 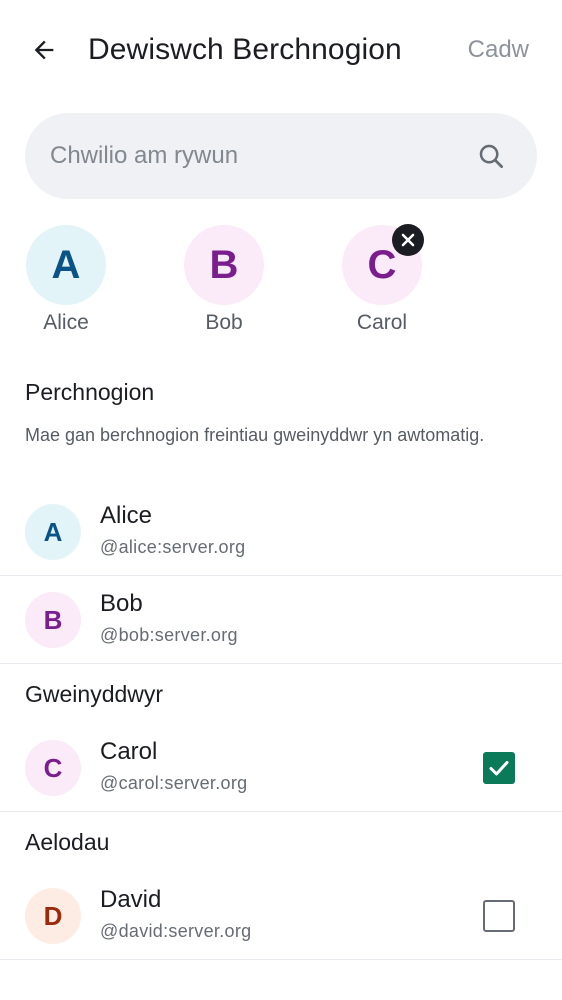 I want to click on arrow-left-icon, so click(x=44, y=50).